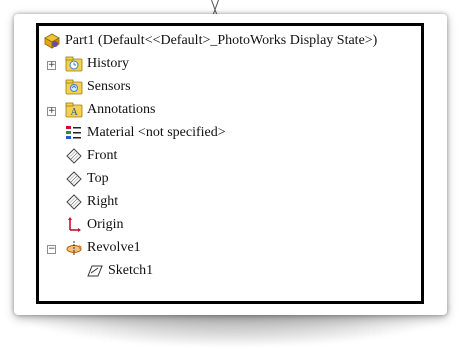  I want to click on tree-item-right-plane: Right, so click(91, 202).